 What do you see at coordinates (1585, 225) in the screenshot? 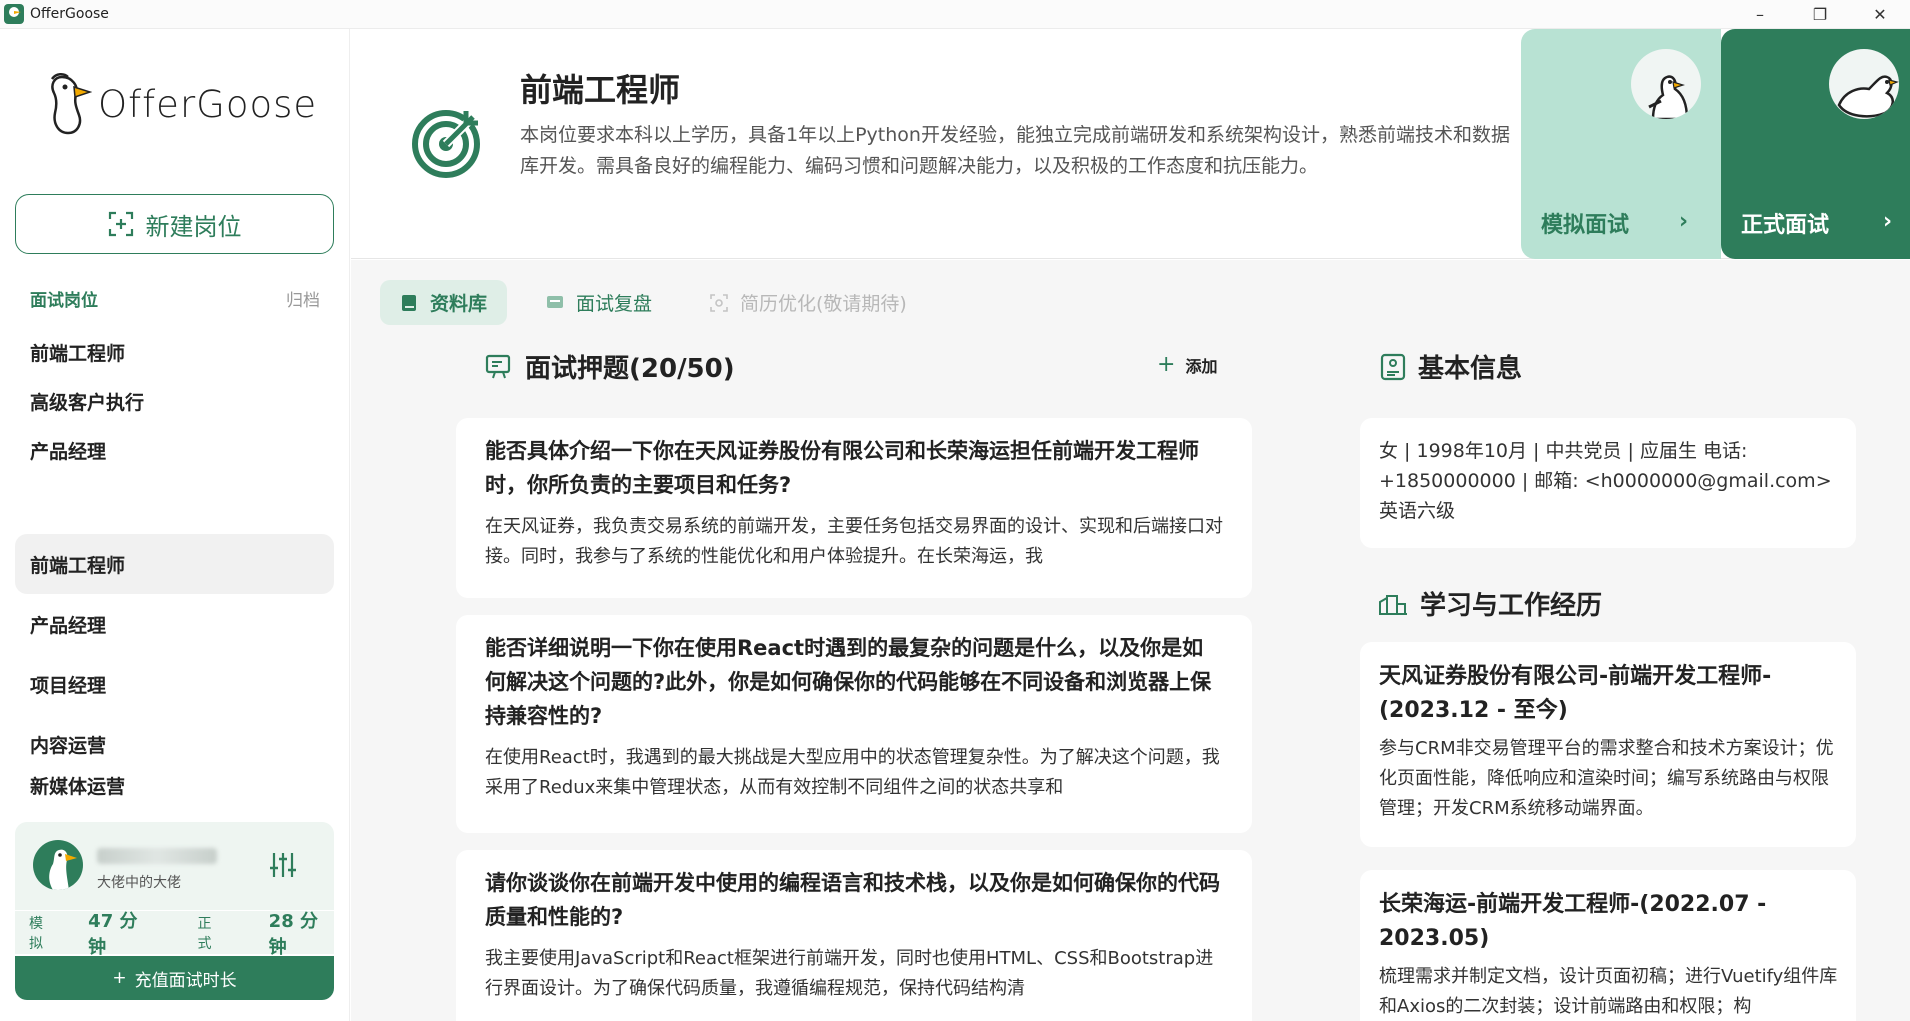
I see `mock-interview-label: 模拟面试` at bounding box center [1585, 225].